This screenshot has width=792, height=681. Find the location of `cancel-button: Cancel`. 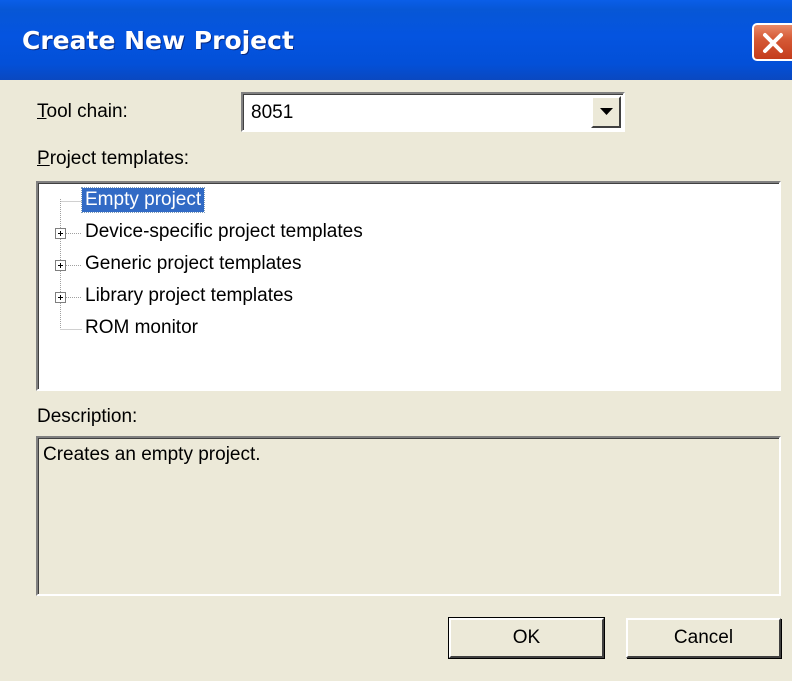

cancel-button: Cancel is located at coordinates (703, 638).